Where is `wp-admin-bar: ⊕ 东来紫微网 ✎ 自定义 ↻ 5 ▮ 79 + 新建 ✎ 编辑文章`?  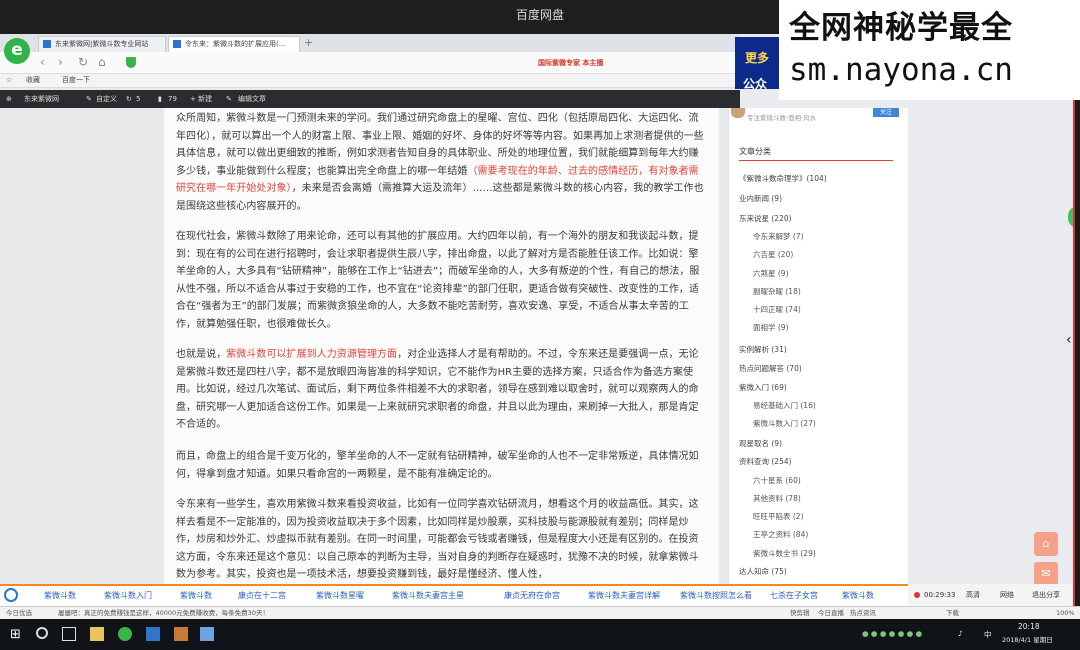
wp-admin-bar: ⊕ 东来紫微网 ✎ 自定义 ↻ 5 ▮ 79 + 新建 ✎ 编辑文章 is located at coordinates (370, 99).